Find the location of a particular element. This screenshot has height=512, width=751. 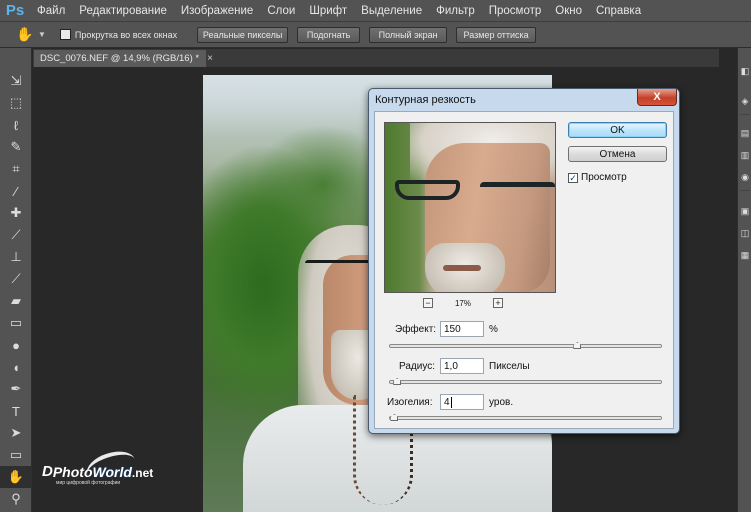

hand-icon: ✋ is located at coordinates (16, 477).